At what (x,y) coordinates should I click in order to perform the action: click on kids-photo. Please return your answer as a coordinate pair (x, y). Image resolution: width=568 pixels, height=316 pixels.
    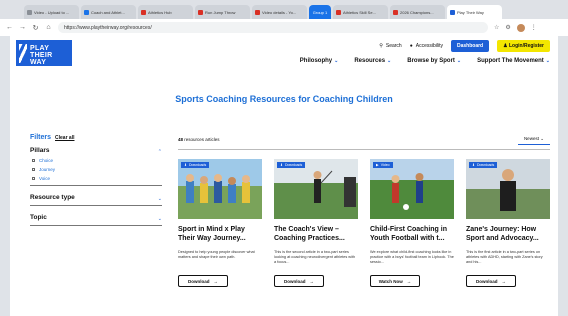
    Looking at the image, I should click on (218, 188).